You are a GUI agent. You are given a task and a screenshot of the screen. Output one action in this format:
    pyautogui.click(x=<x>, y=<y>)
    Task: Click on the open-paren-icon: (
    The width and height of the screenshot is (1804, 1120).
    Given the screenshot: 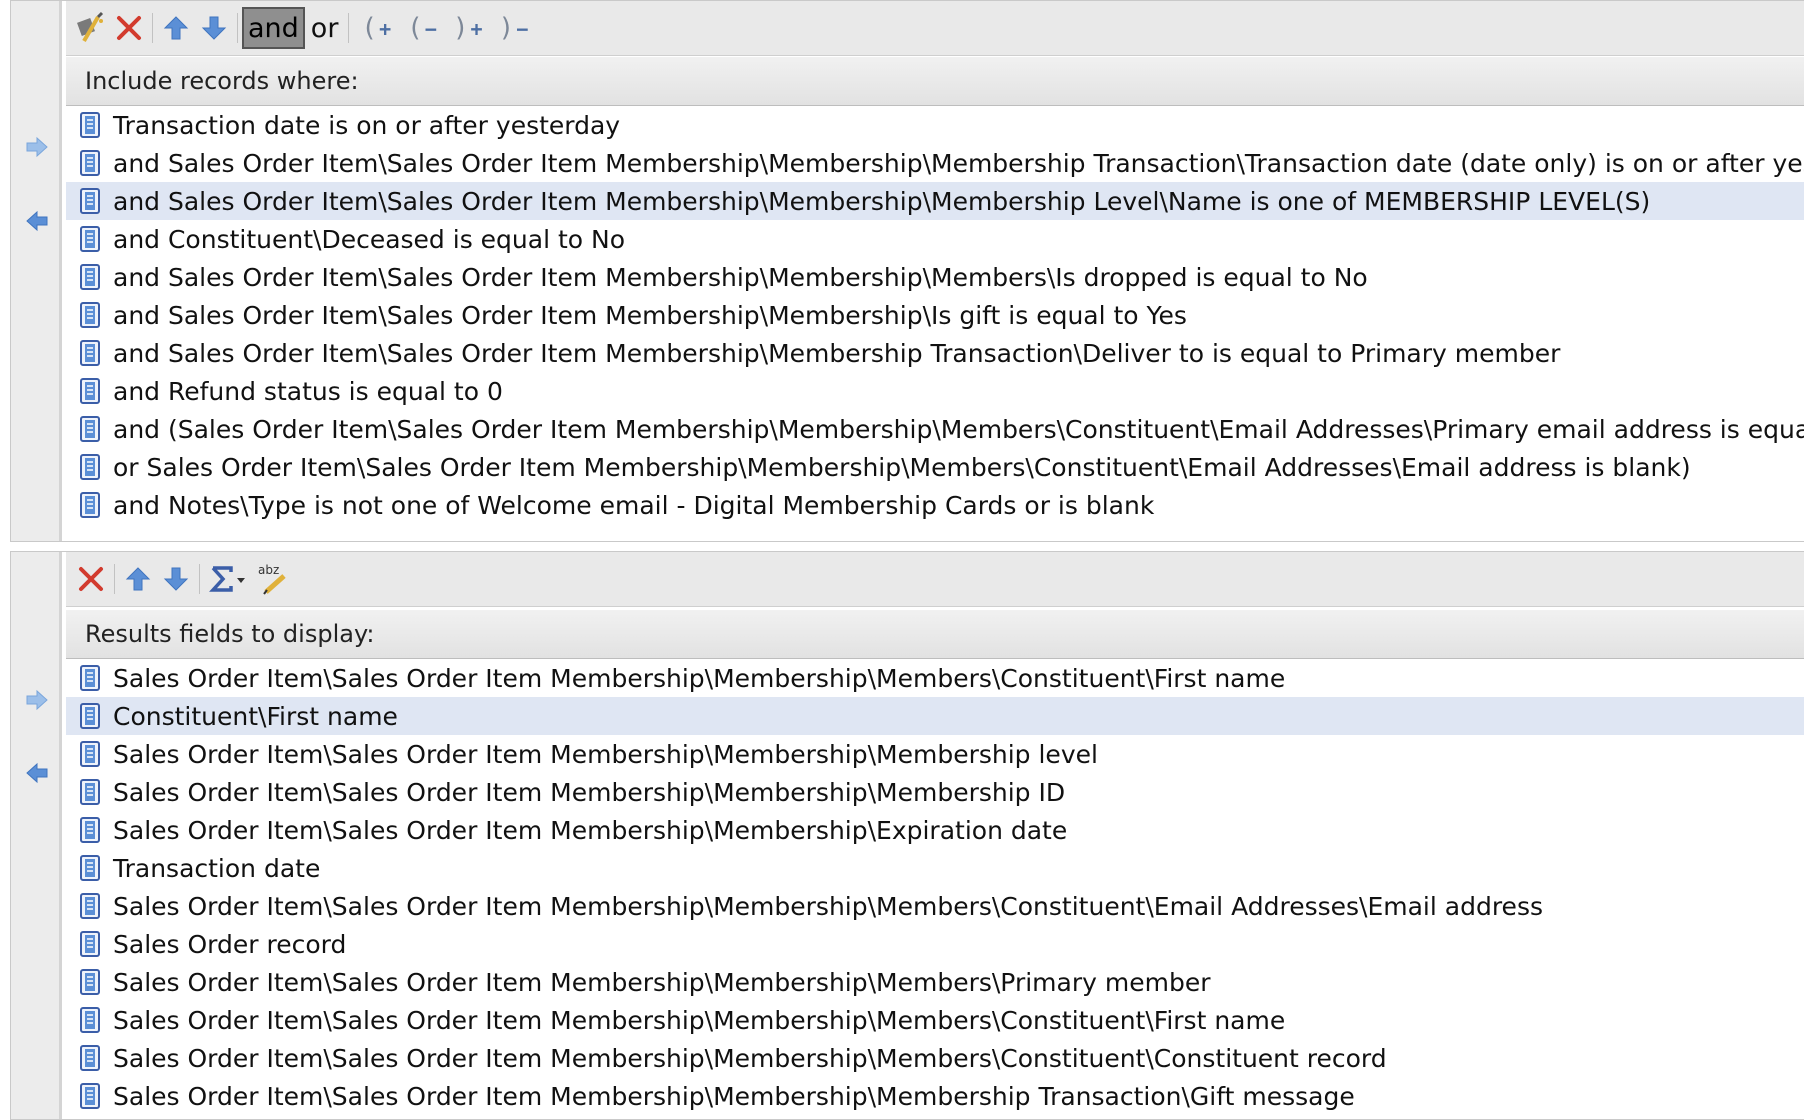 What is the action you would take?
    pyautogui.click(x=369, y=28)
    